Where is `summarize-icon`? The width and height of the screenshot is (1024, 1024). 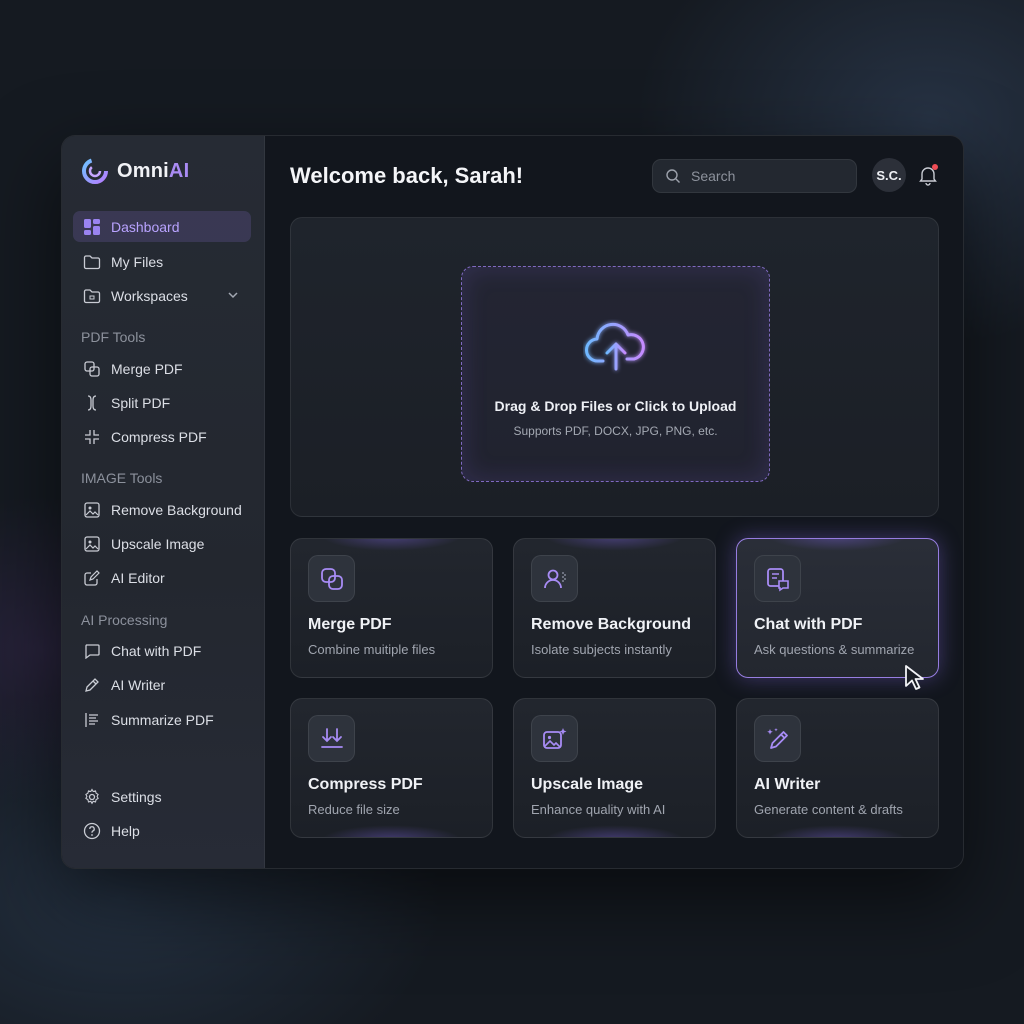 summarize-icon is located at coordinates (92, 720).